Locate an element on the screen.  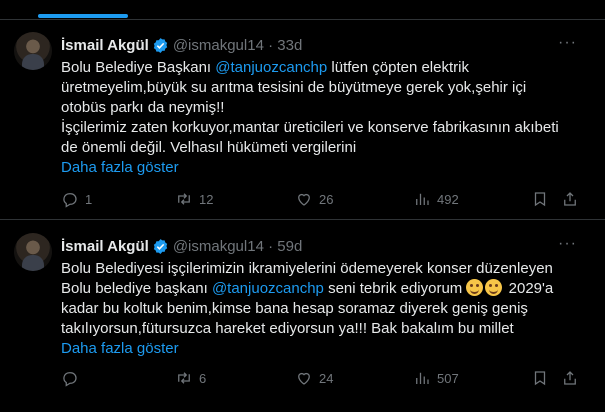
top-tab-bar is located at coordinates (302, 10).